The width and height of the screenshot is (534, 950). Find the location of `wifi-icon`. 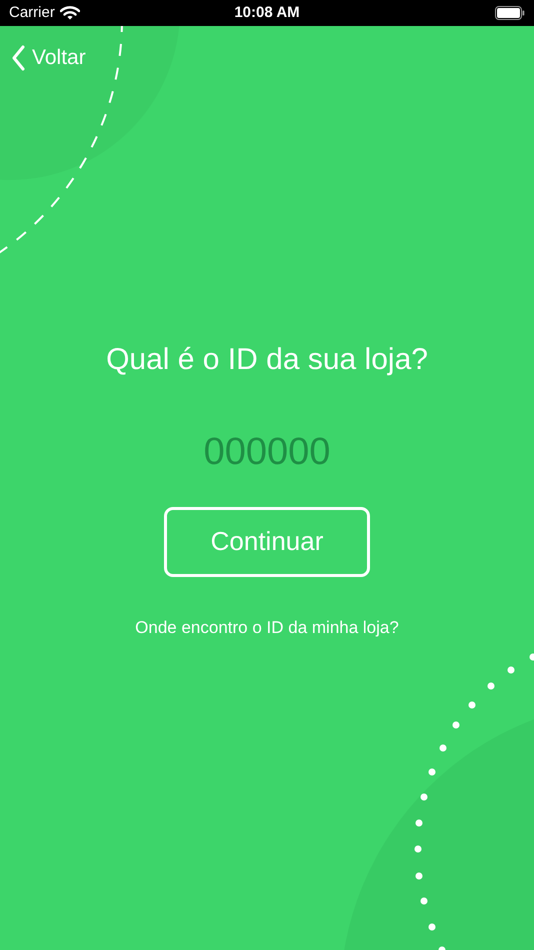

wifi-icon is located at coordinates (70, 13).